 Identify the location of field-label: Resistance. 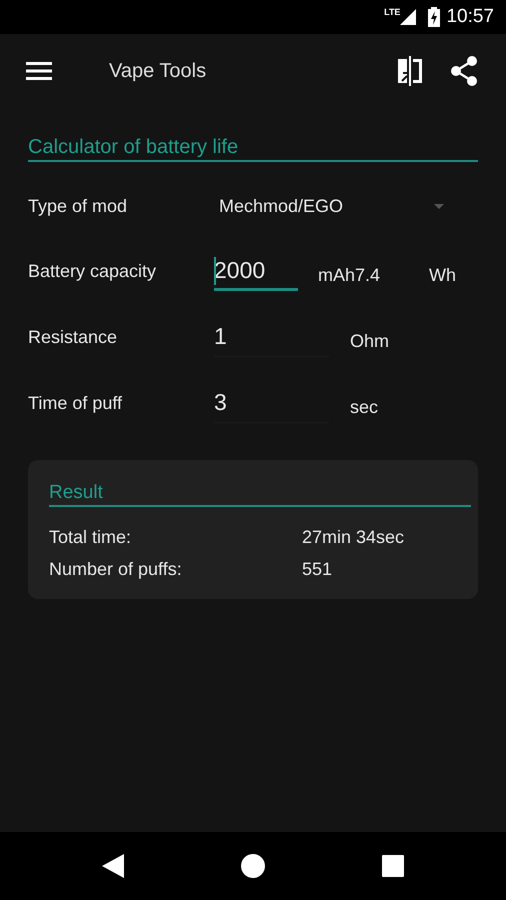
(73, 337).